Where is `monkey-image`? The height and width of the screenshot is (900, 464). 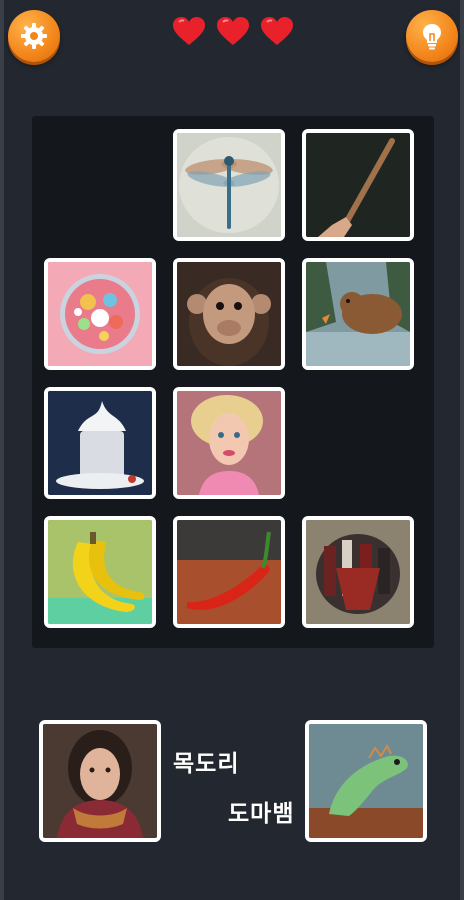
monkey-image is located at coordinates (229, 314).